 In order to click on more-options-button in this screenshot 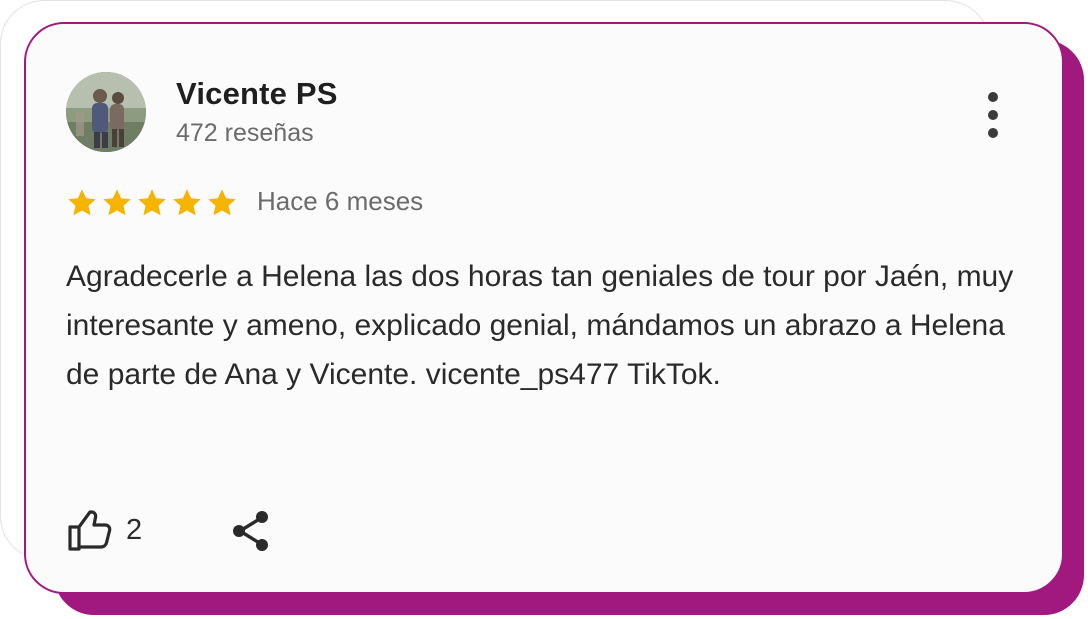, I will do `click(993, 115)`.